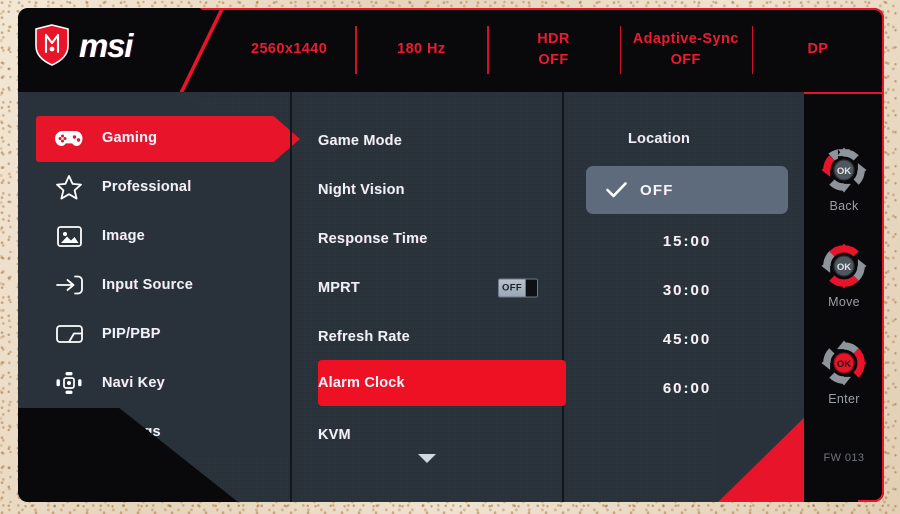 The image size is (900, 514). I want to click on value-option-30-00: 30:00, so click(687, 290).